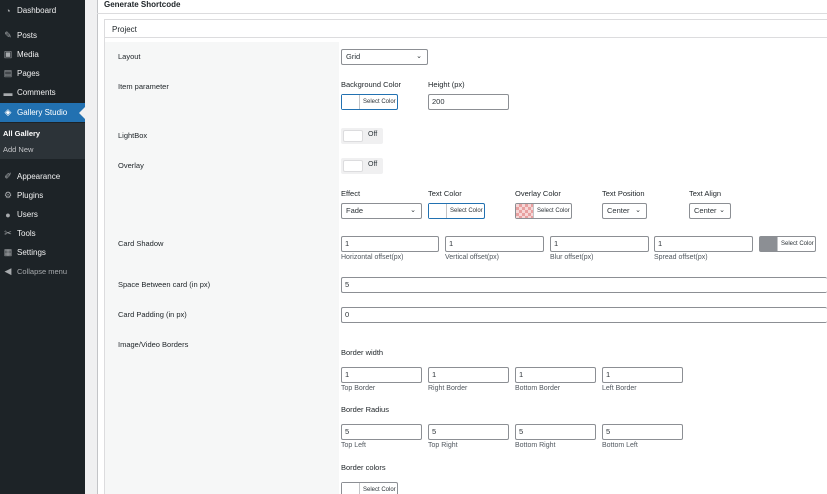 This screenshot has width=827, height=494. Describe the element at coordinates (472, 257) in the screenshot. I see `vertical-offset-label: Vertical offset(px)` at that location.